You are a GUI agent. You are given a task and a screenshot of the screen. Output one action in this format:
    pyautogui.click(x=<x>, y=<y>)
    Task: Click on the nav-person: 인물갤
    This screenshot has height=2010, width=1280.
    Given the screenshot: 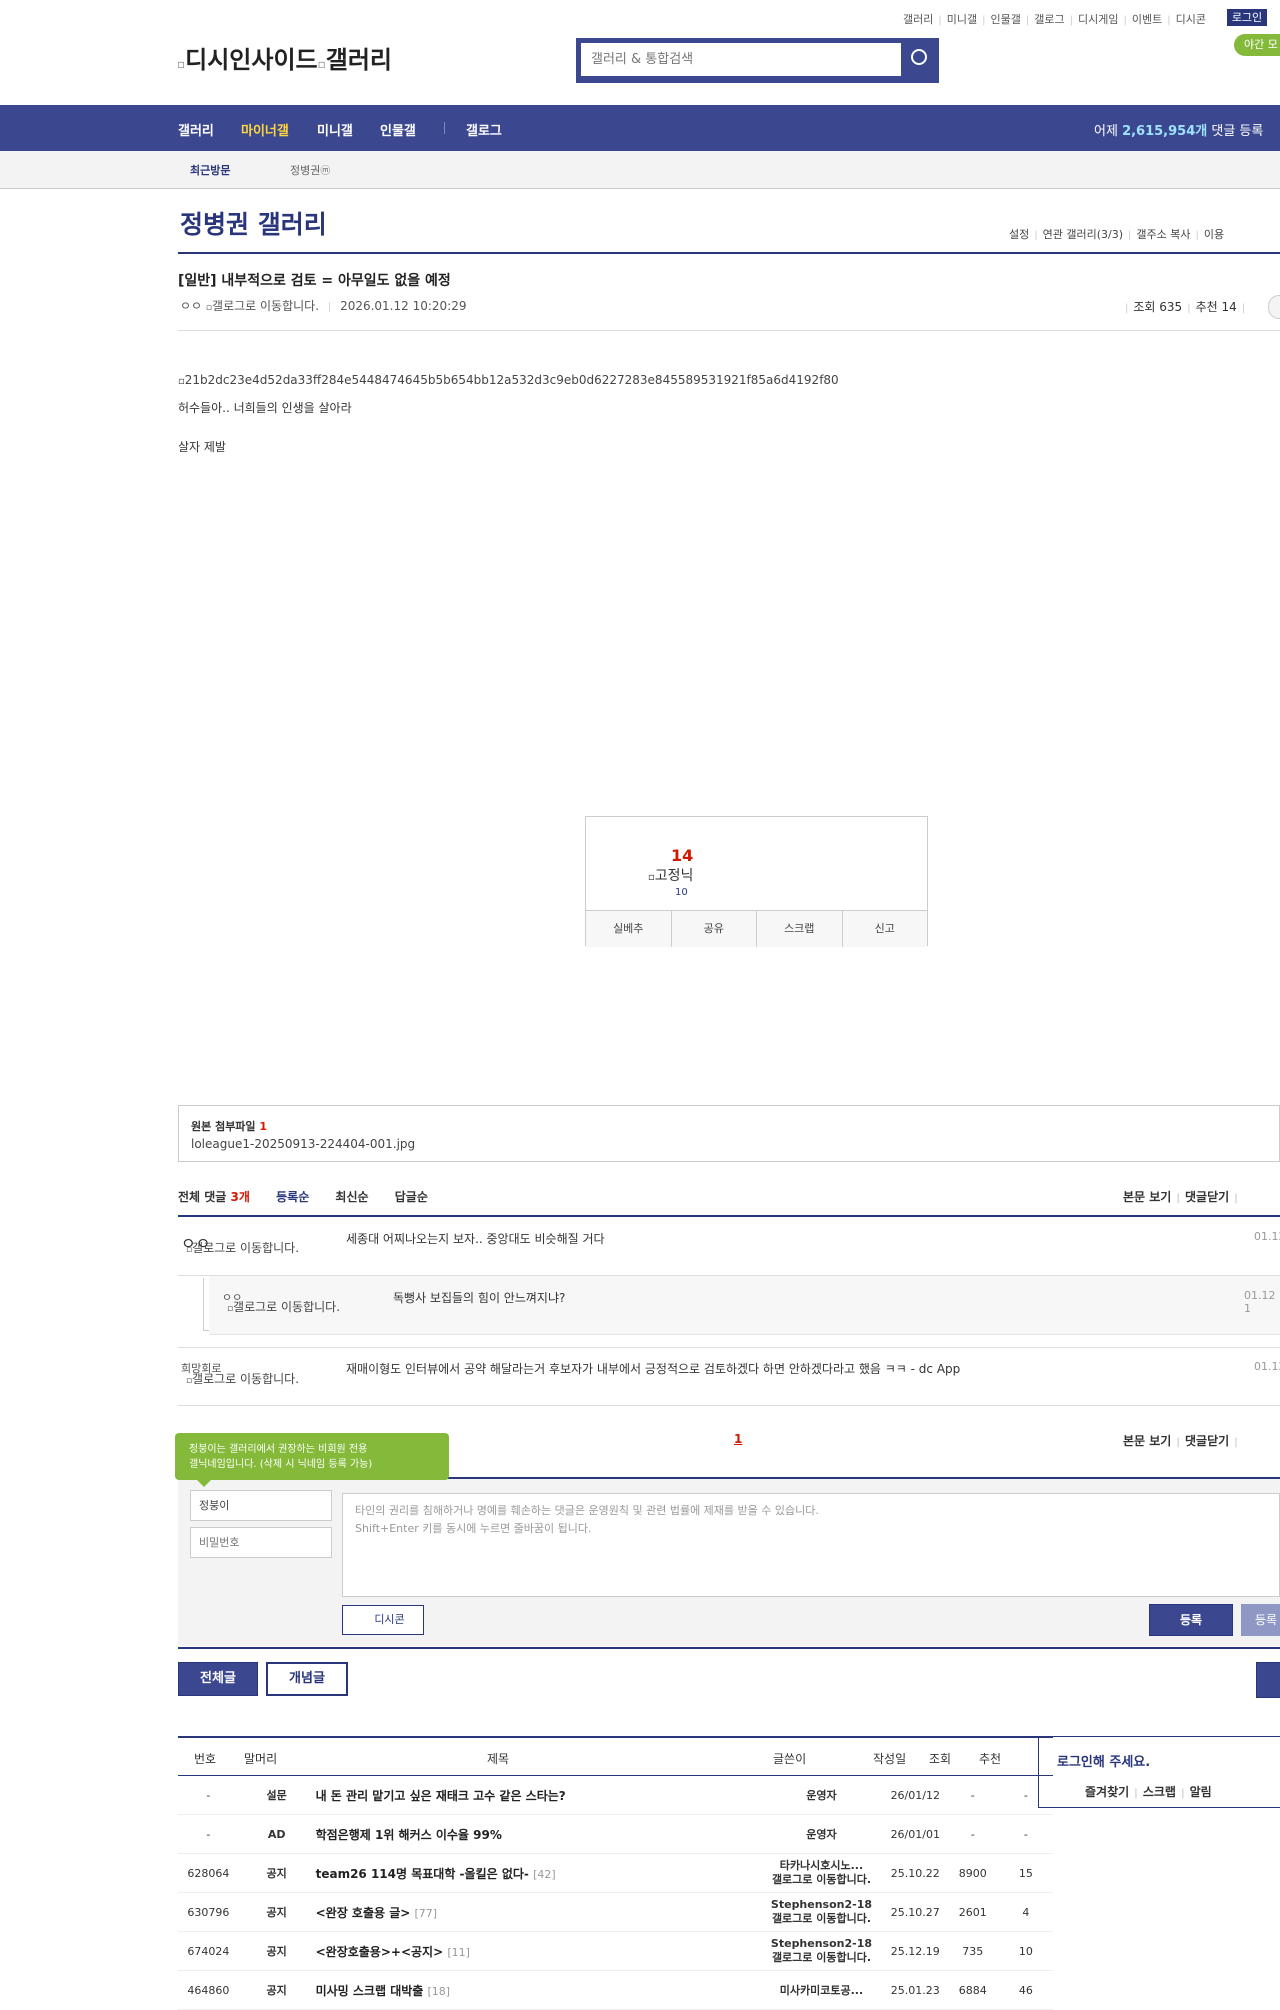 What is the action you would take?
    pyautogui.click(x=398, y=129)
    